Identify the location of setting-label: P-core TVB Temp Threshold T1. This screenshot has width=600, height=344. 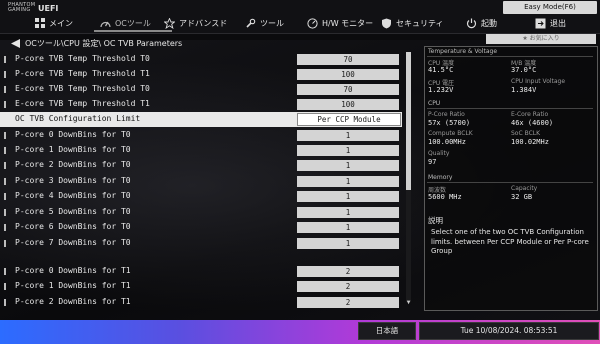
(82, 73).